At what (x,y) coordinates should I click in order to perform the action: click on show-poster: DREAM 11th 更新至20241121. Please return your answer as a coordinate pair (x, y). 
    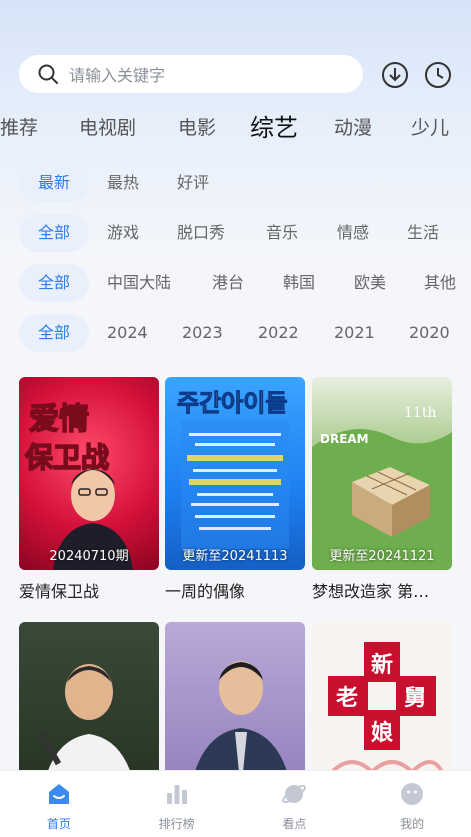
    Looking at the image, I should click on (382, 473).